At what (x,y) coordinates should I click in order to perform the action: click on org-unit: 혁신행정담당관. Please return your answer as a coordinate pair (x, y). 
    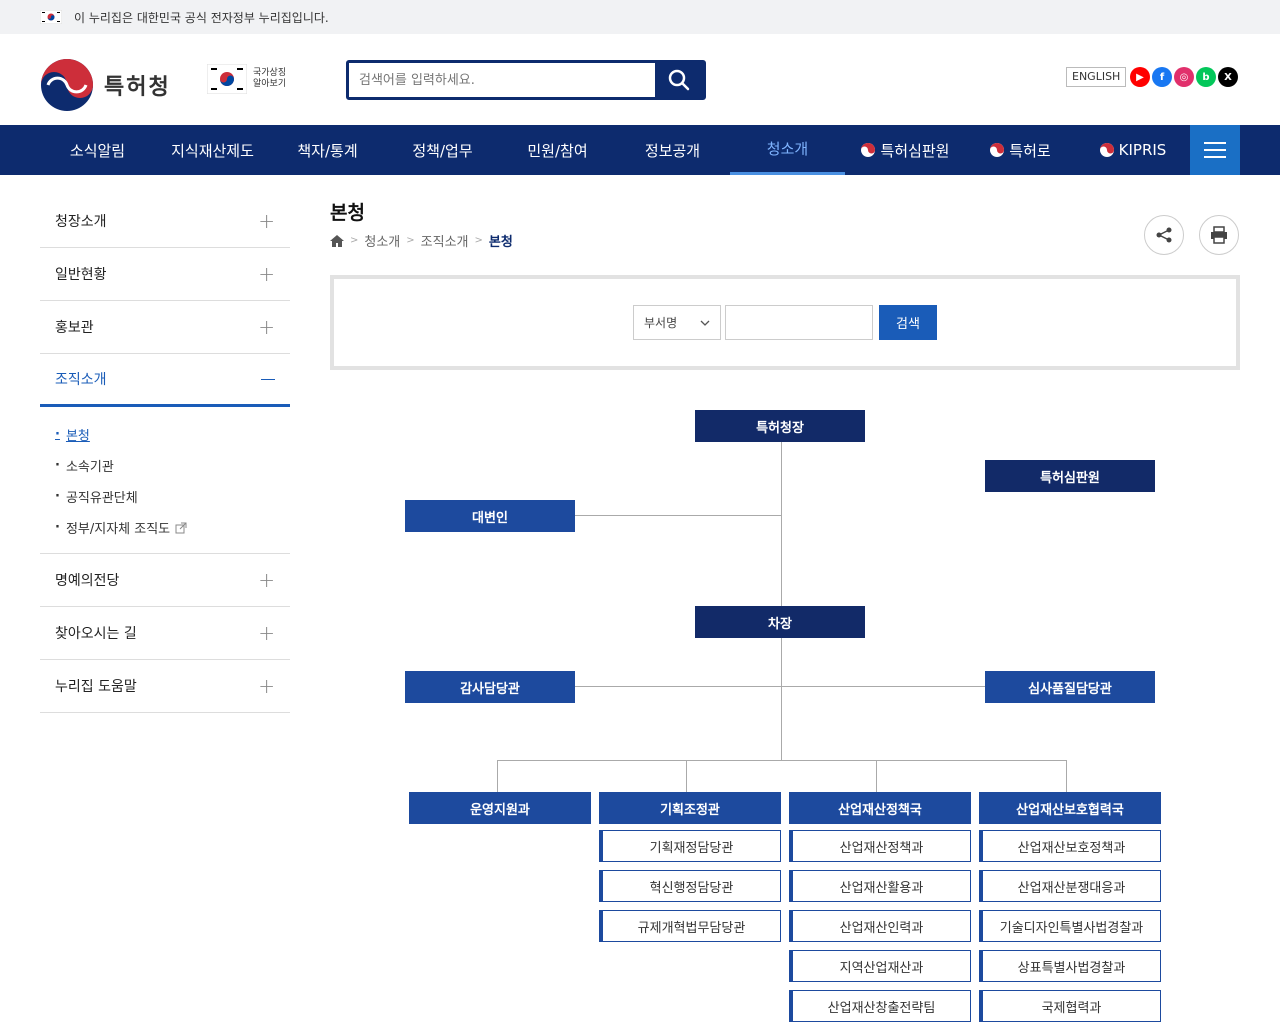
    Looking at the image, I should click on (690, 886).